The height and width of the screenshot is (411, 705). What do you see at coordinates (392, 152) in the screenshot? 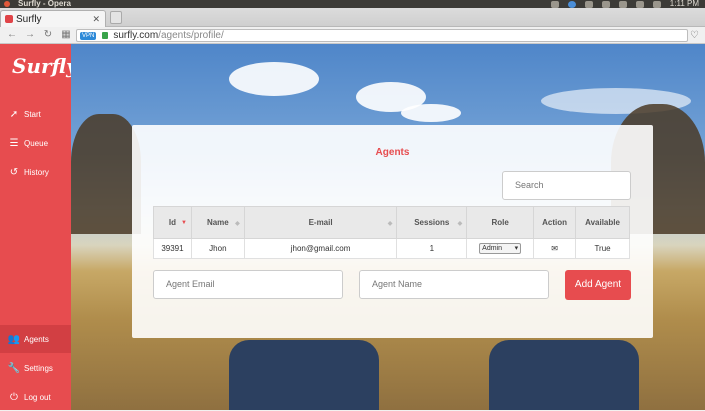
I see `card-title: Agents` at bounding box center [392, 152].